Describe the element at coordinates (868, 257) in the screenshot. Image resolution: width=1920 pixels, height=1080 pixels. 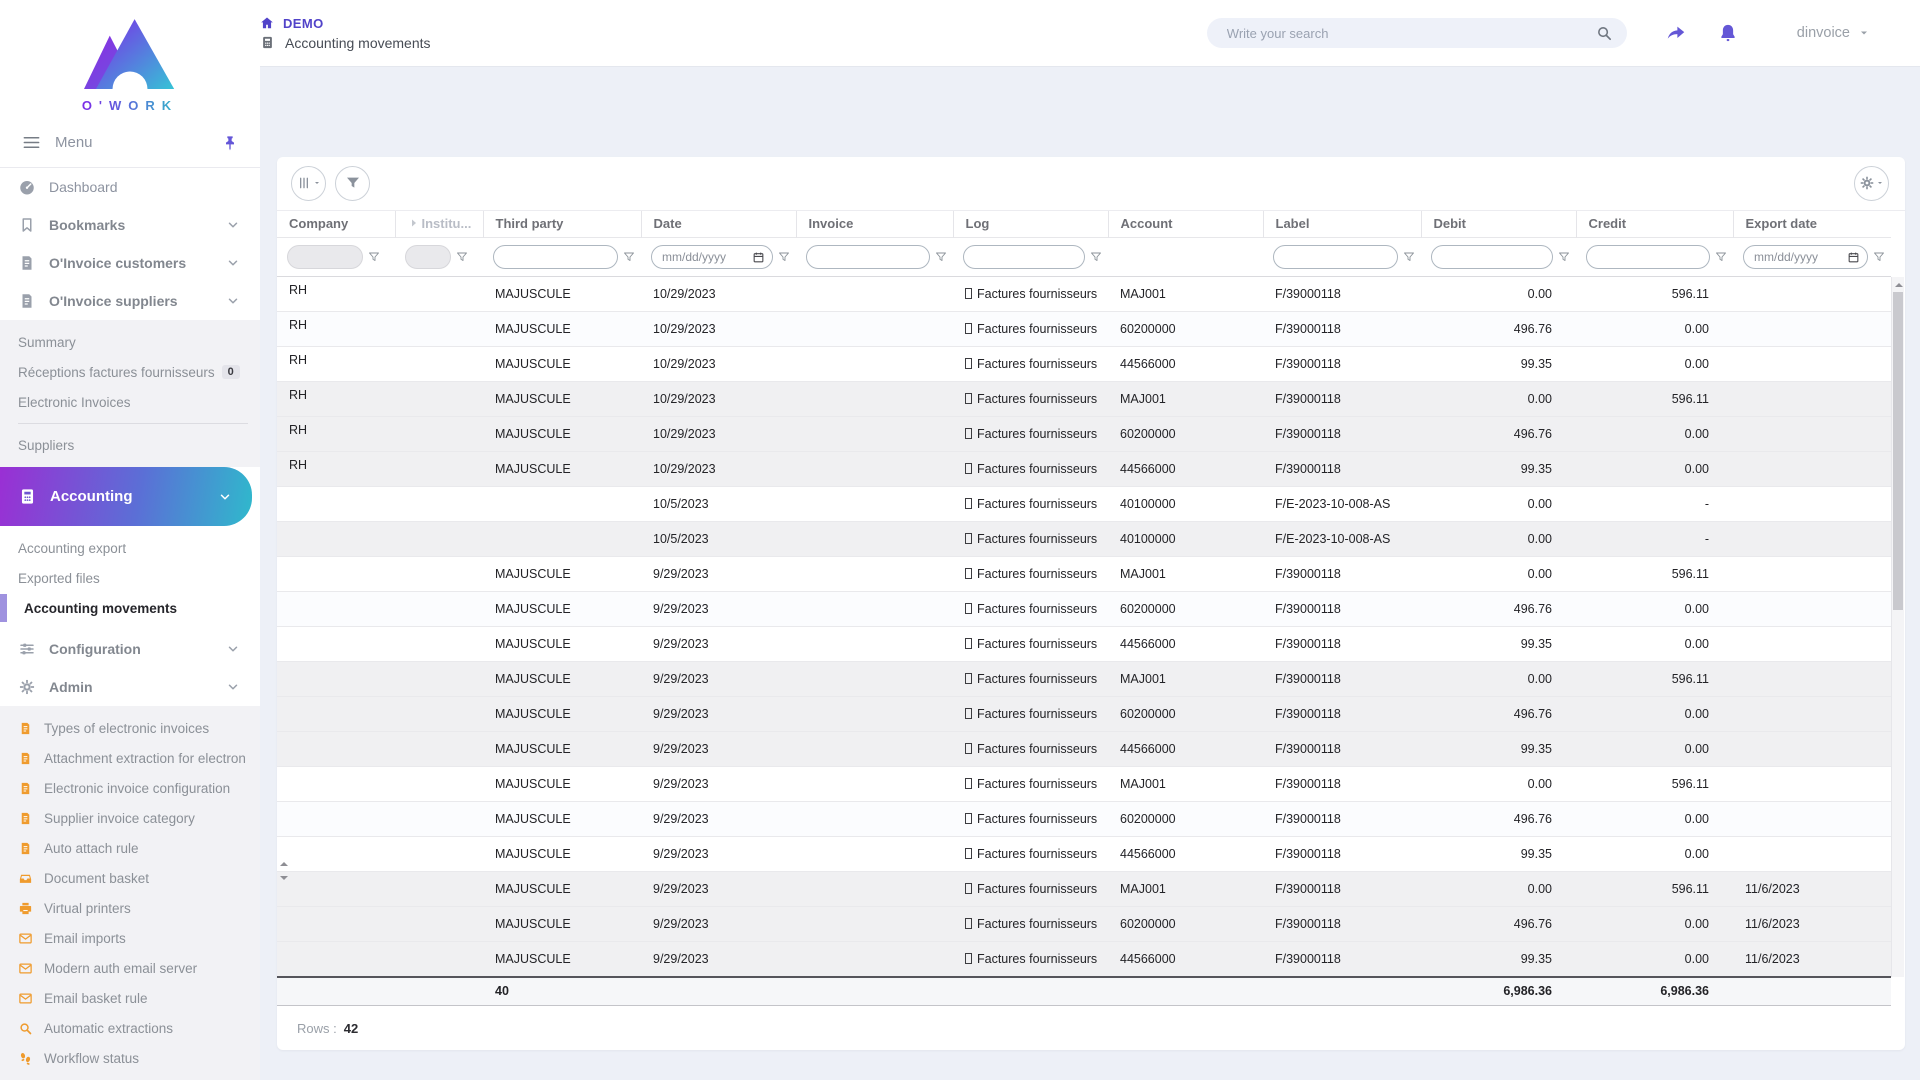
I see `invoice-filter-input` at that location.